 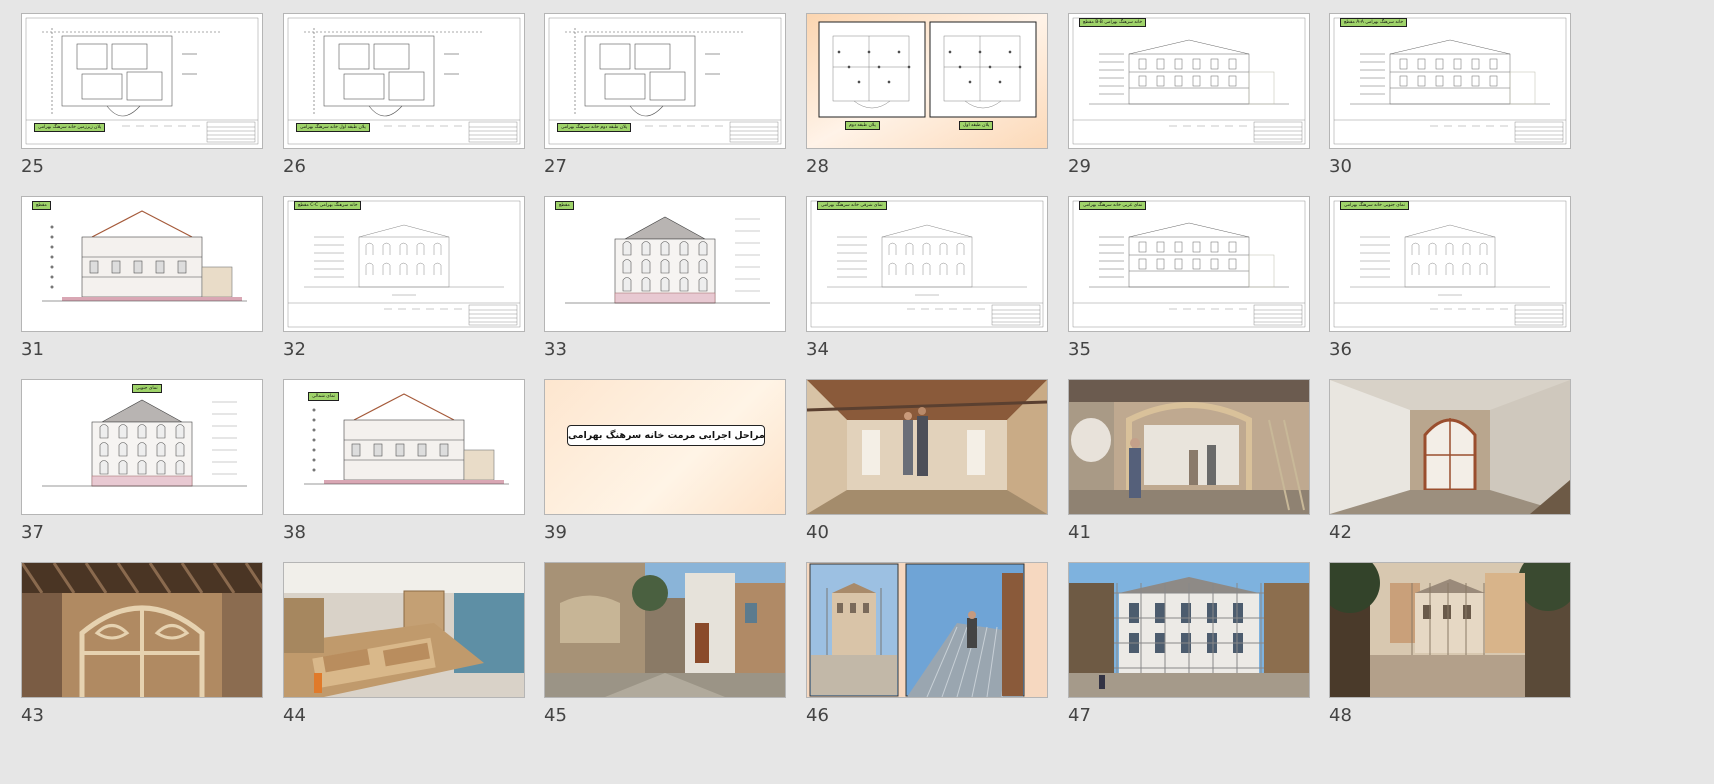 I want to click on slide-label-tag: پلان طبقه اول خانه سرهنگ بهرامی, so click(x=333, y=127).